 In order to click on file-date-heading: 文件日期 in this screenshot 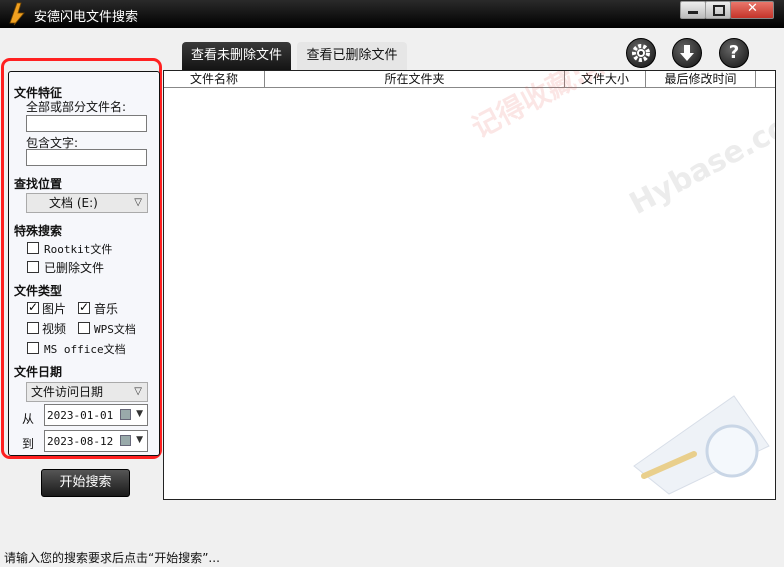, I will do `click(38, 372)`.